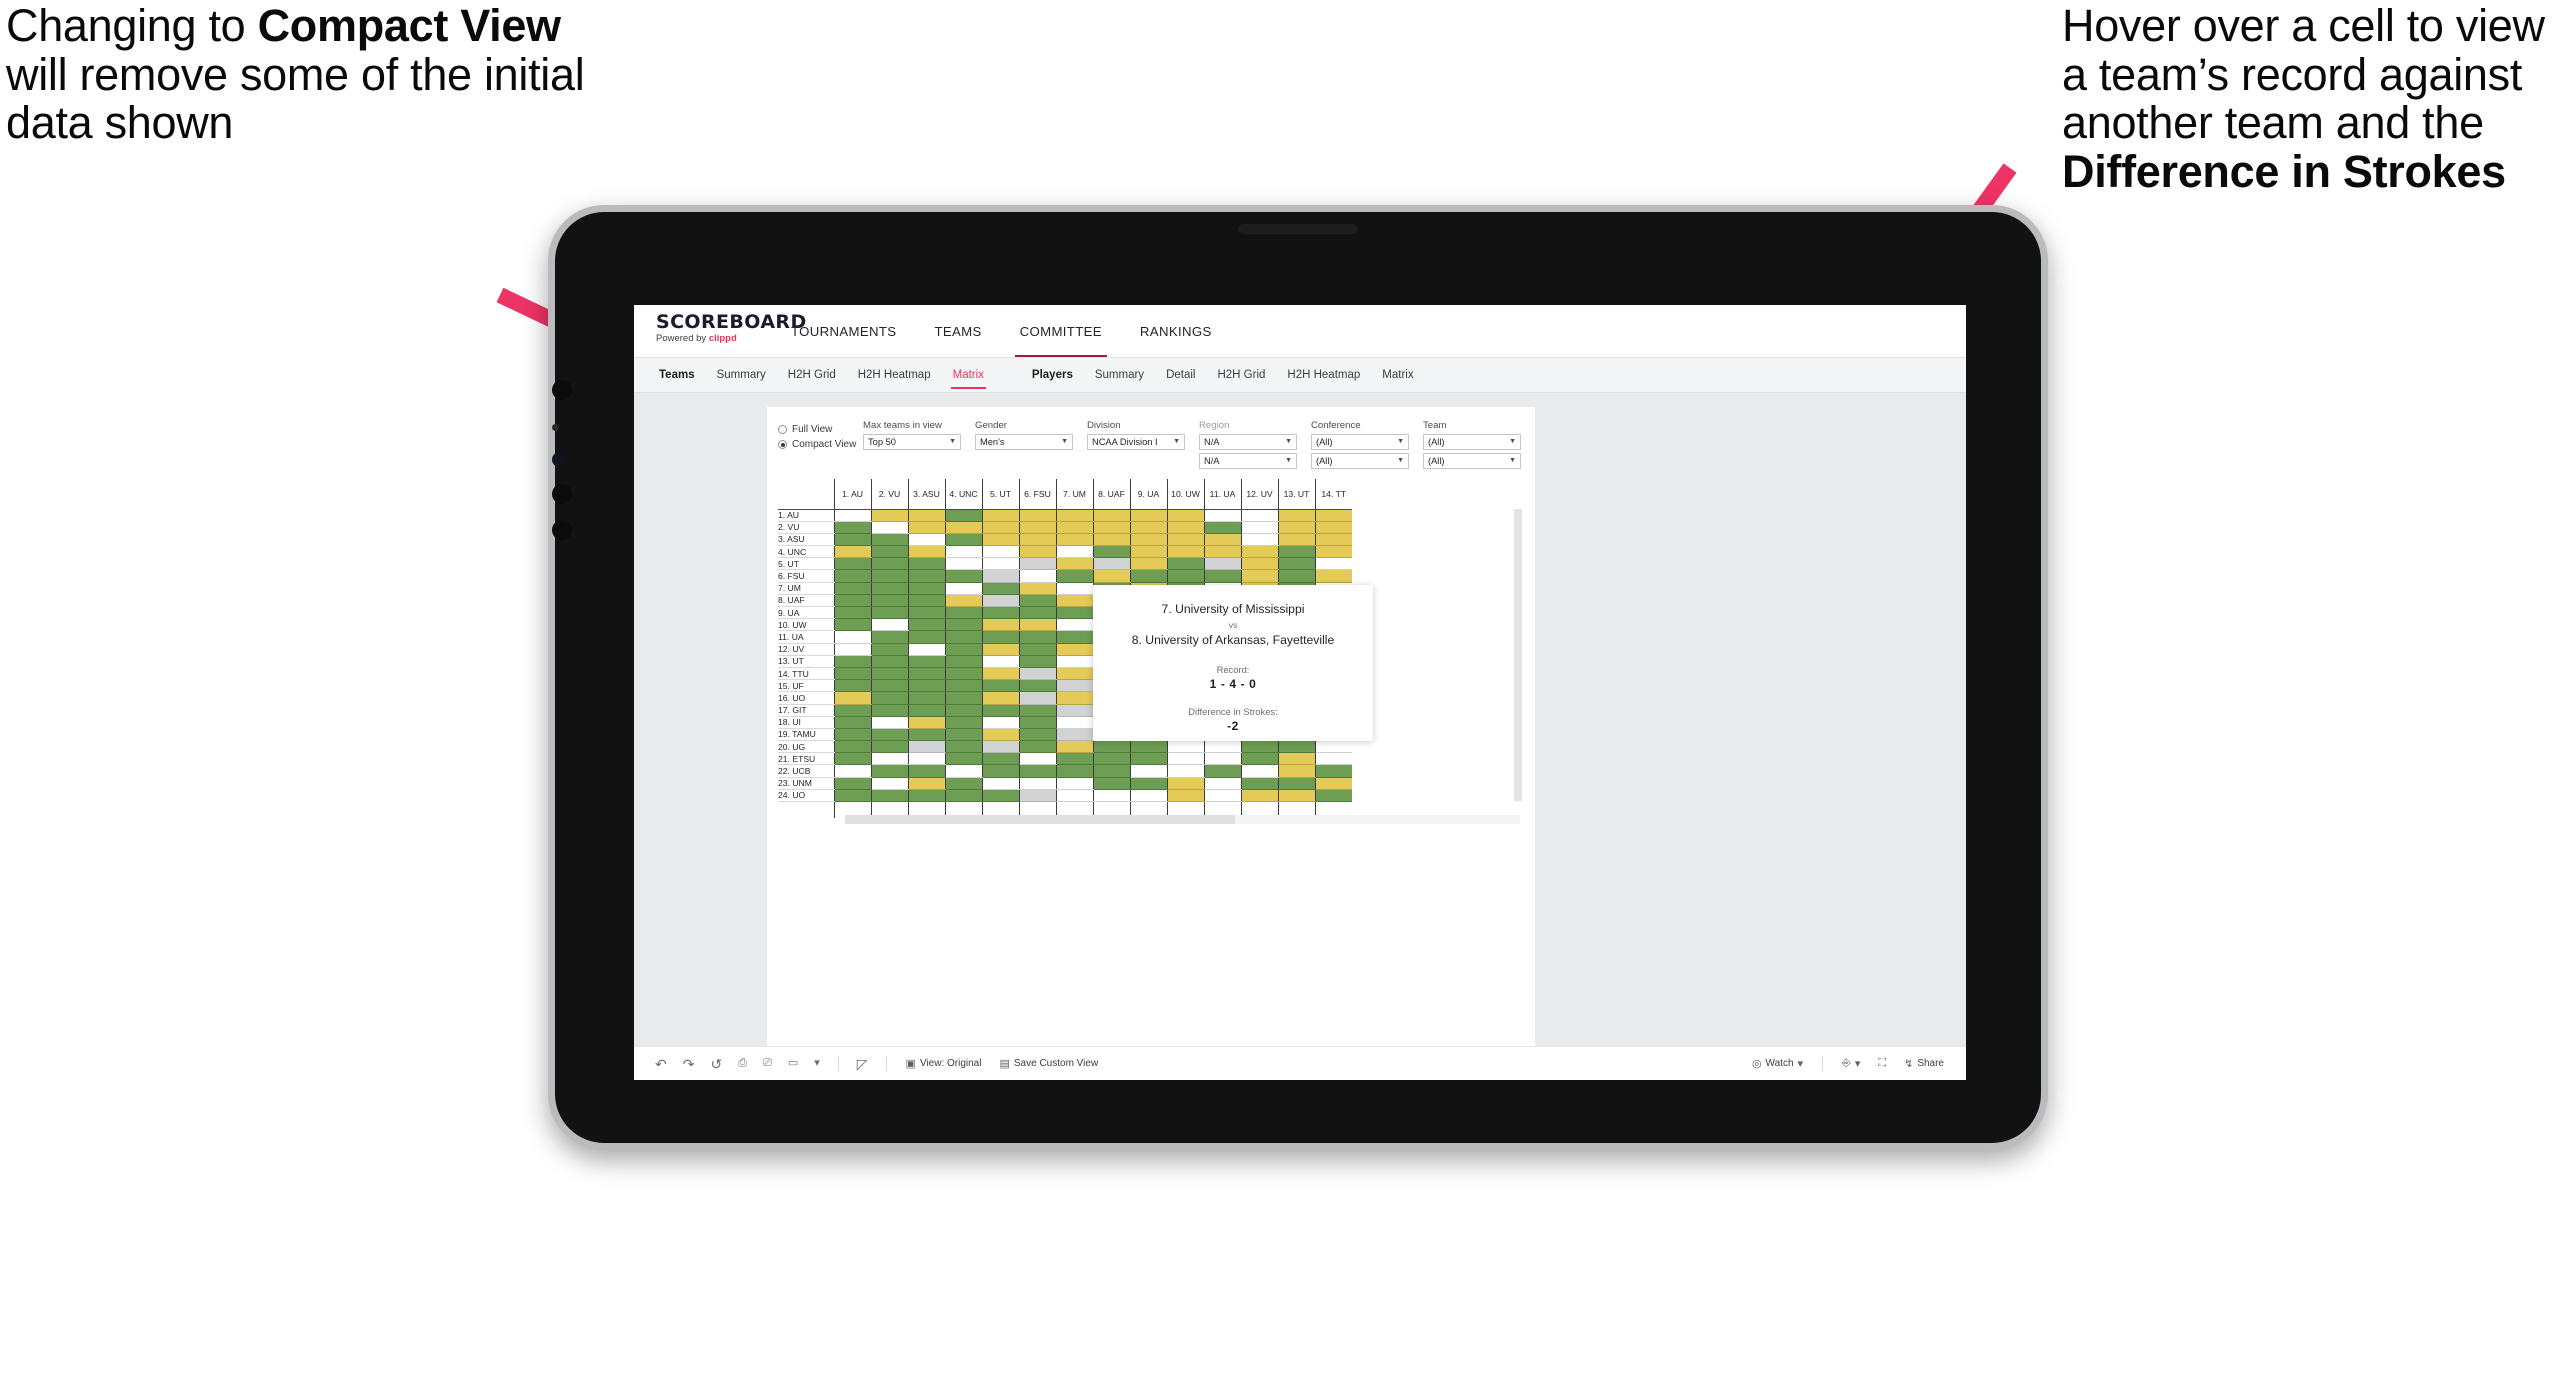 This screenshot has height=1380, width=2565. What do you see at coordinates (1248, 460) in the screenshot?
I see `filter-region-select-2: N/A ▼` at bounding box center [1248, 460].